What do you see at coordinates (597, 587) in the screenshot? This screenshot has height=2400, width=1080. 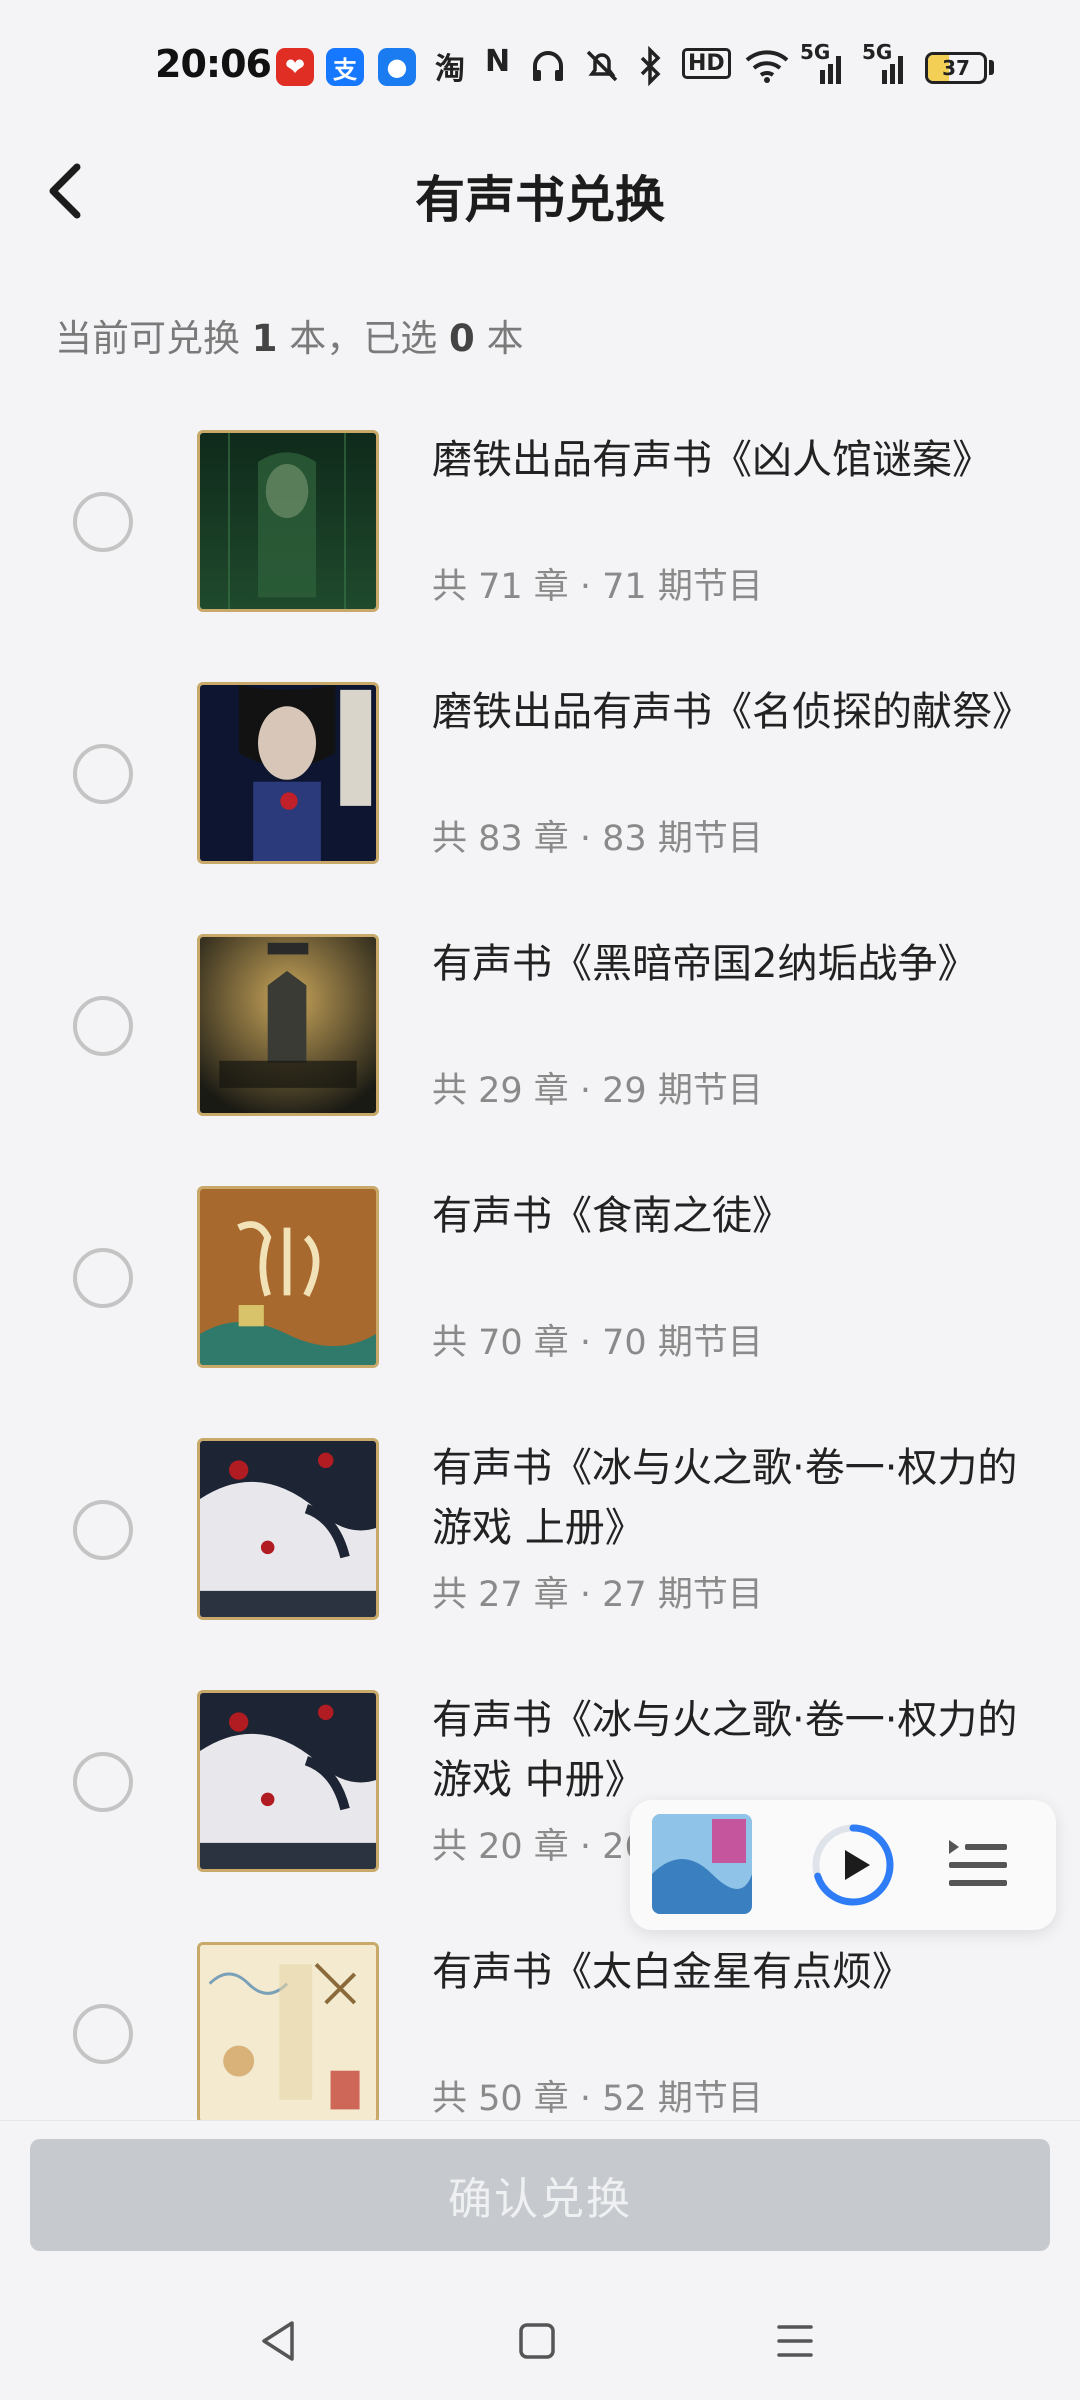 I see `book-meta: 共 71 章 · 71 期节目` at bounding box center [597, 587].